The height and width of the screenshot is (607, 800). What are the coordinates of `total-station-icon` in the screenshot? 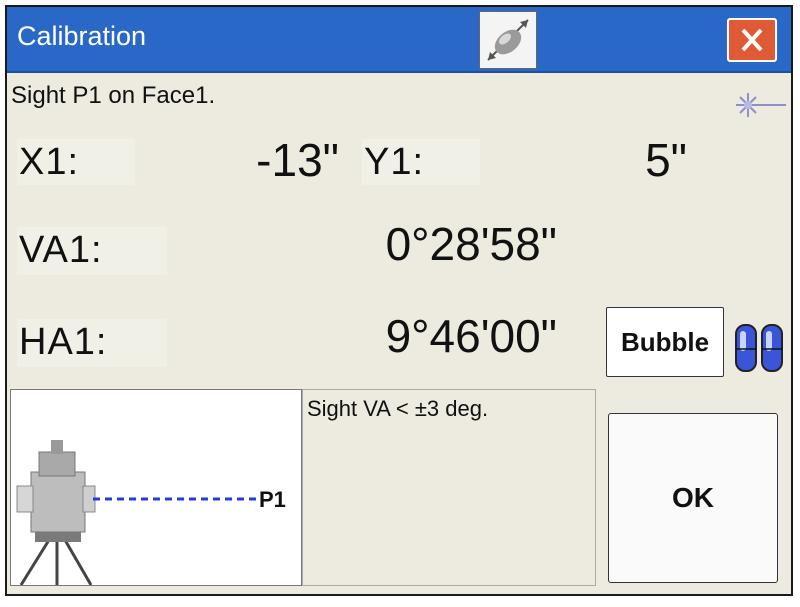 It's located at (56, 512).